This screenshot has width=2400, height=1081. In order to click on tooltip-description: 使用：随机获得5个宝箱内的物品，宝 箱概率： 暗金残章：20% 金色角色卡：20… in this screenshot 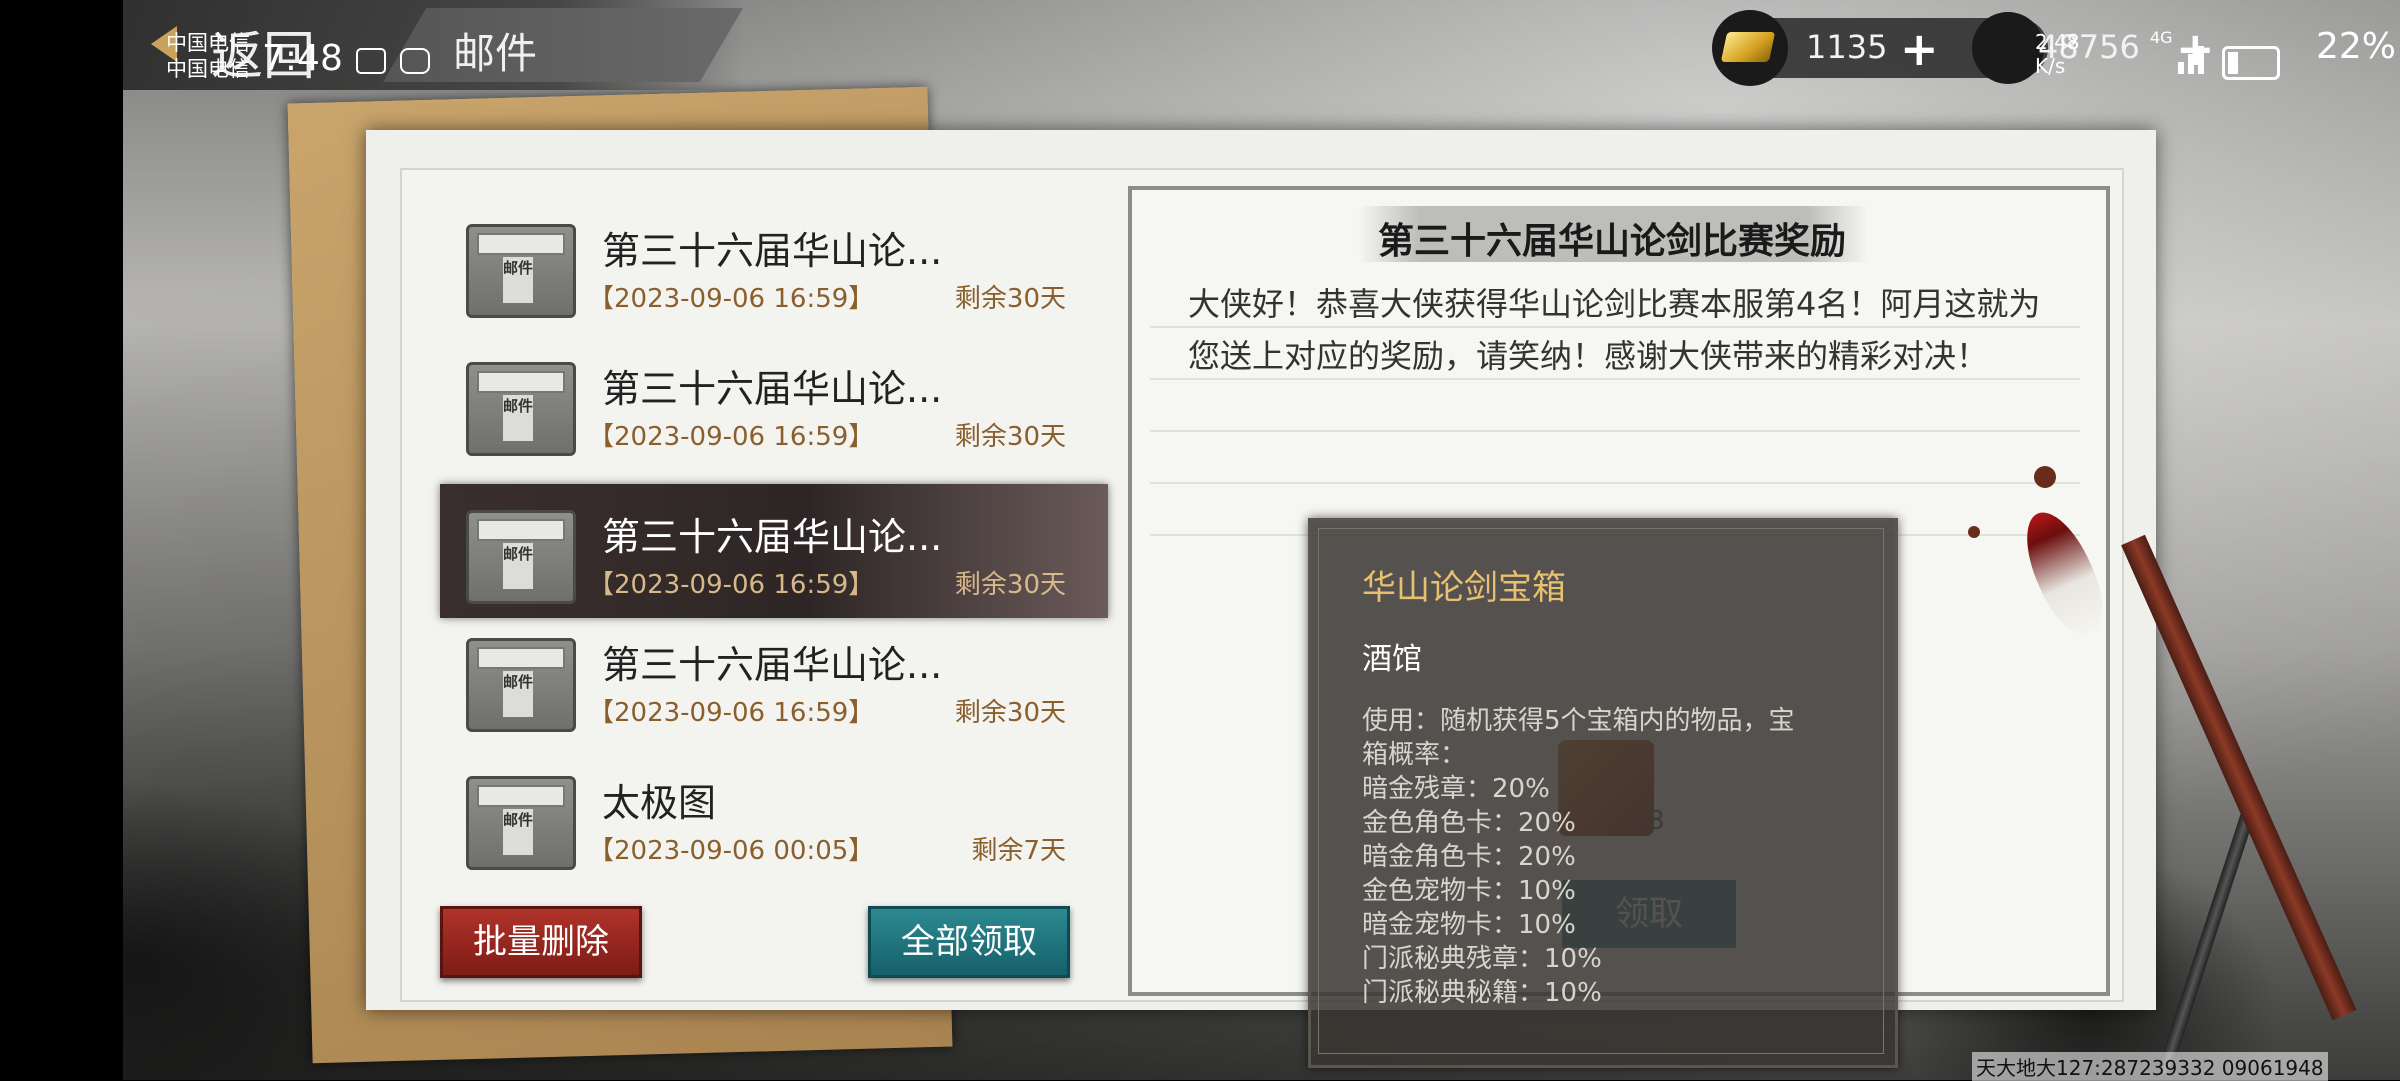, I will do `click(1578, 857)`.